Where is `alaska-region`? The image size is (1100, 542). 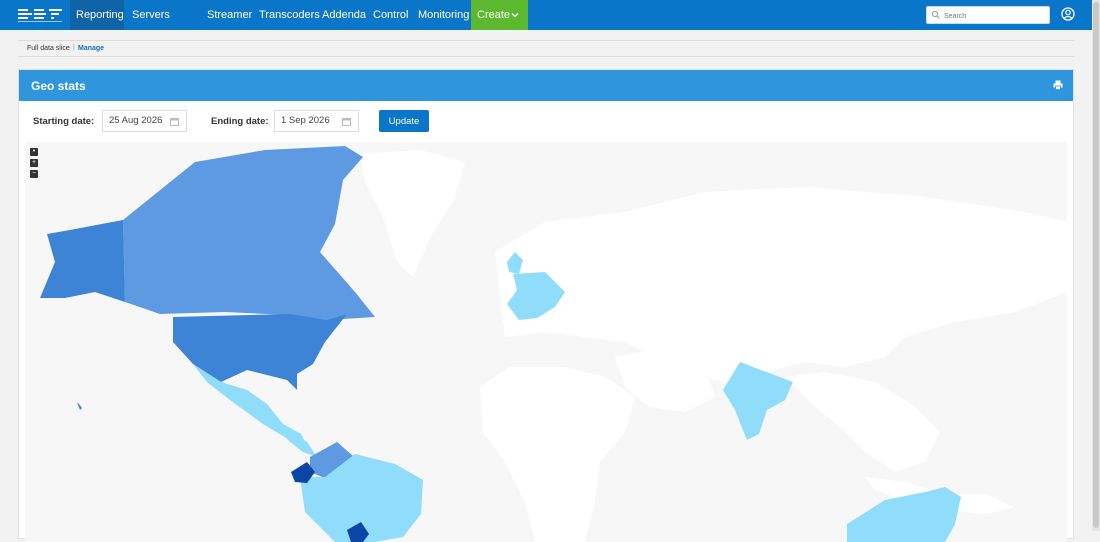 alaska-region is located at coordinates (82, 261).